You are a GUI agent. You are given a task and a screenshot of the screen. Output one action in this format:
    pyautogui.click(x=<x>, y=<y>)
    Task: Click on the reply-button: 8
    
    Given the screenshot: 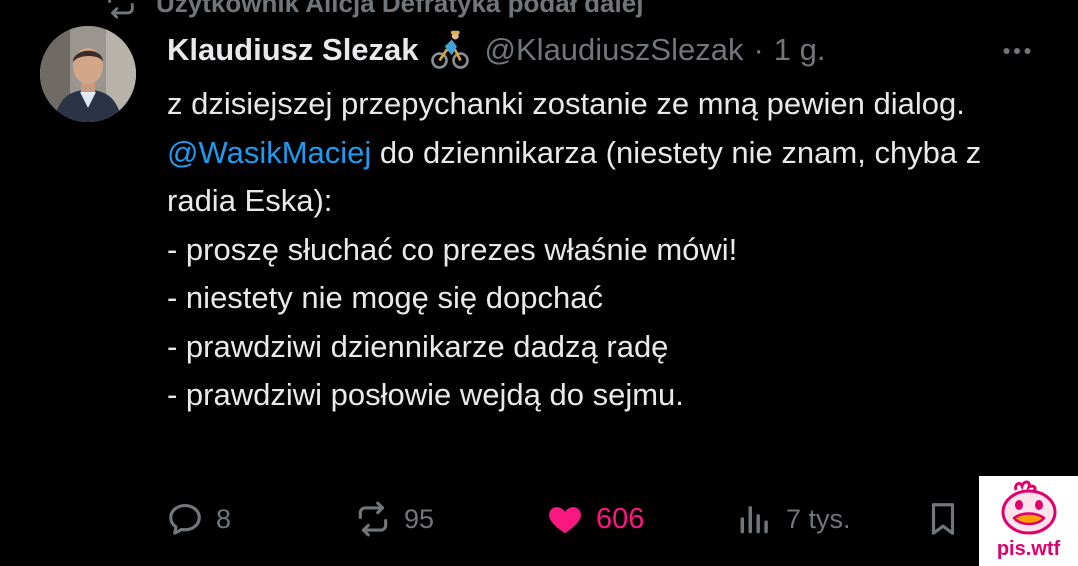 What is the action you would take?
    pyautogui.click(x=198, y=519)
    